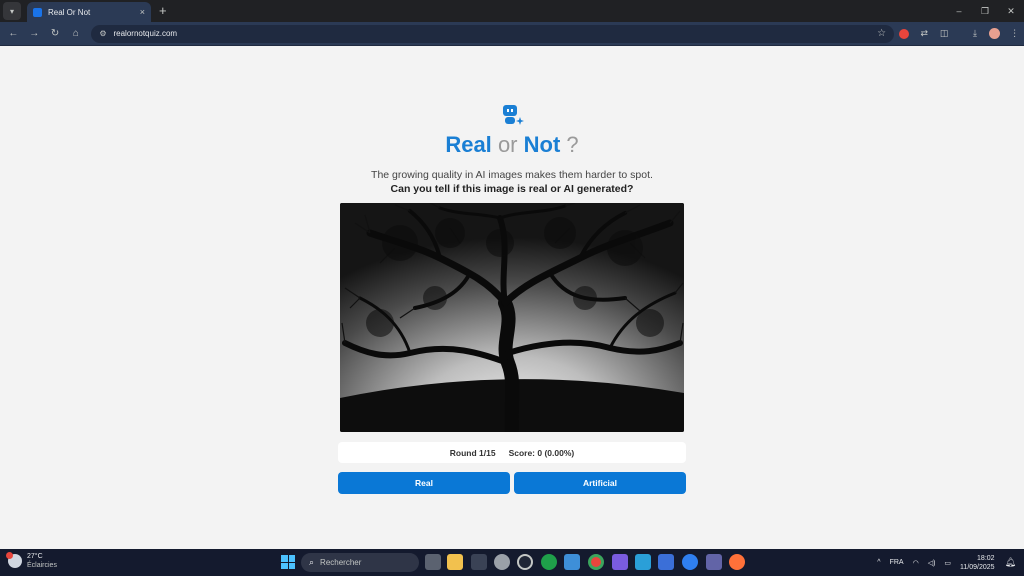 Image resolution: width=1024 pixels, height=576 pixels. I want to click on restore-button: ❐, so click(985, 11).